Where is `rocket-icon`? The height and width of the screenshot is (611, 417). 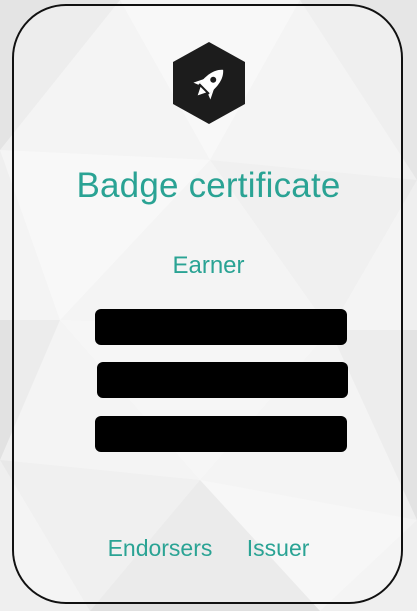 rocket-icon is located at coordinates (209, 83).